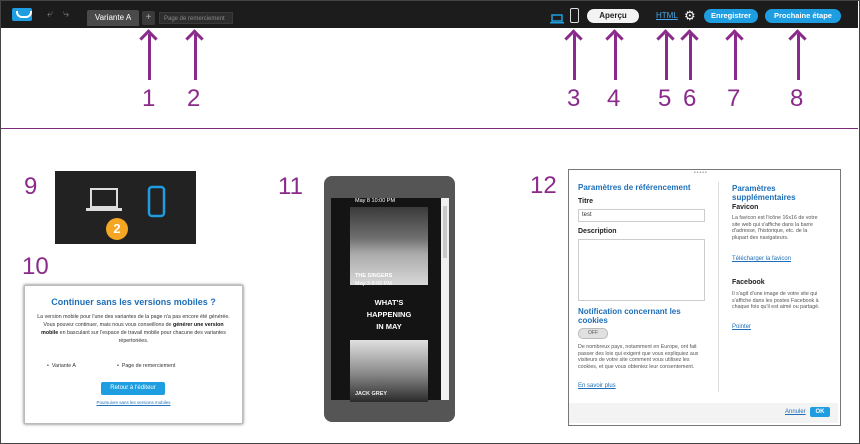 The image size is (860, 444). What do you see at coordinates (389, 302) in the screenshot?
I see `headline-line: WHAT'S` at bounding box center [389, 302].